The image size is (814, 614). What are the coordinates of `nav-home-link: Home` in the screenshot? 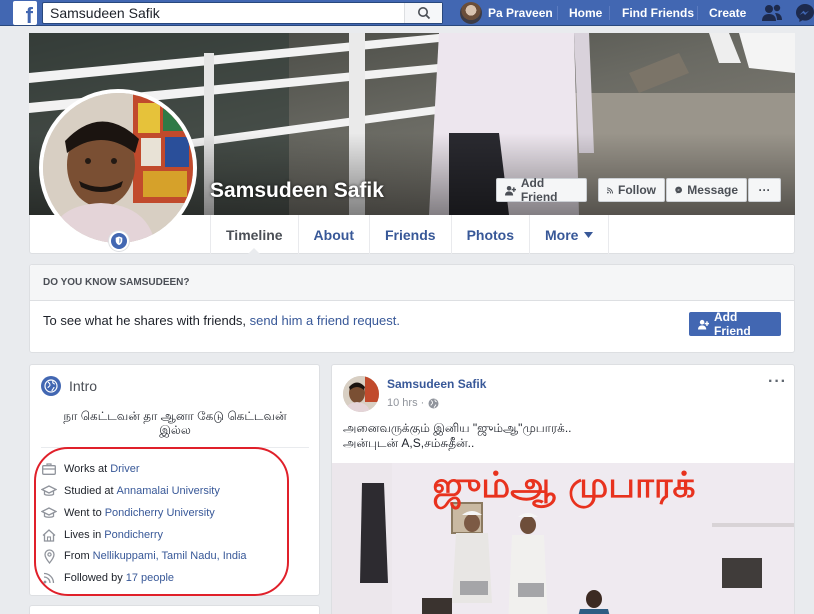 It's located at (585, 13).